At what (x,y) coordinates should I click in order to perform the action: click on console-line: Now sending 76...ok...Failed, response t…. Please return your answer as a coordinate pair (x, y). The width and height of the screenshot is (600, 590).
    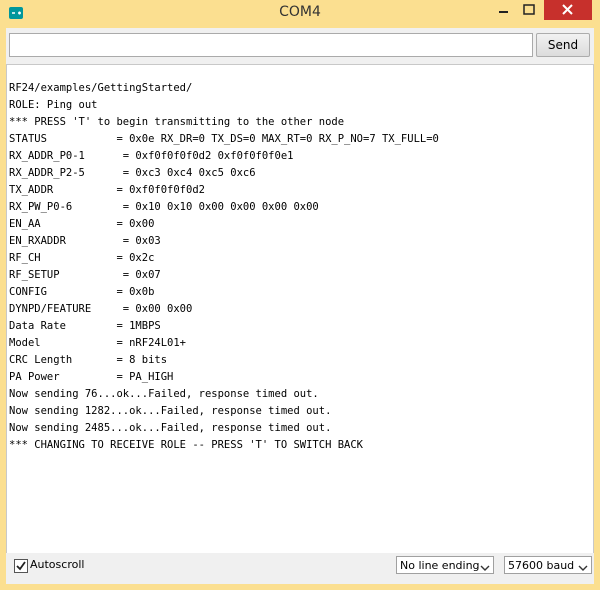
    Looking at the image, I should click on (164, 394).